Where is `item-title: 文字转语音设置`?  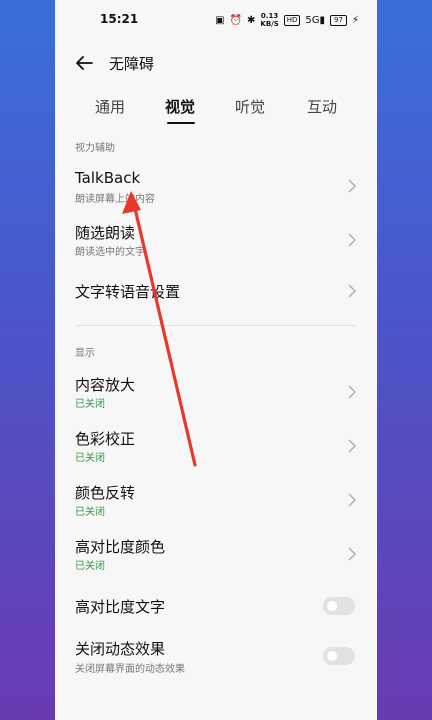
item-title: 文字转语音设置 is located at coordinates (128, 292).